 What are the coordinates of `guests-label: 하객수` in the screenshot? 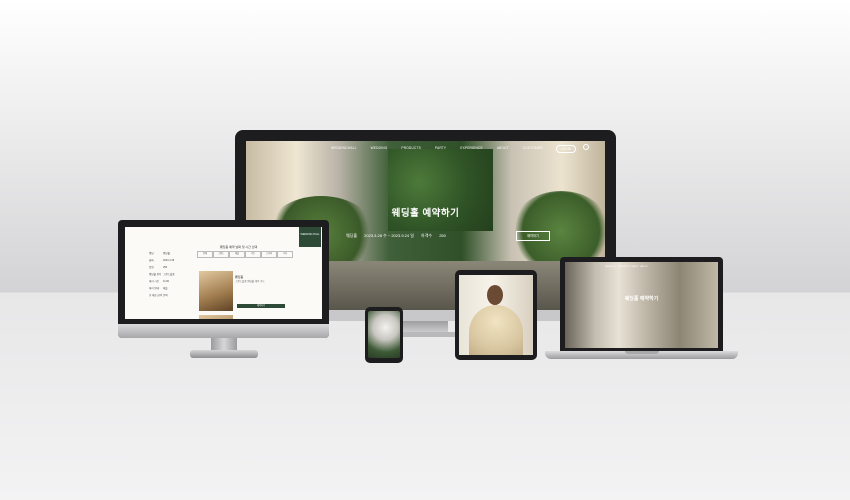 It's located at (427, 235).